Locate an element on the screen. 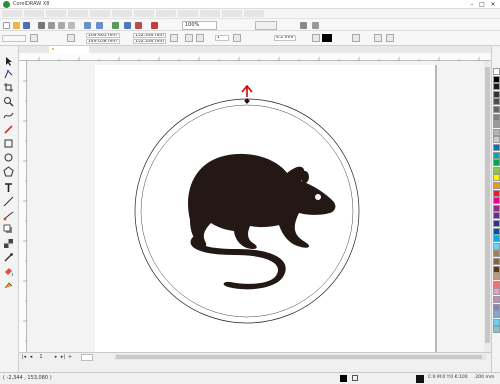 This screenshot has width=500, height=384. connector-tool-icon is located at coordinates (8, 215).